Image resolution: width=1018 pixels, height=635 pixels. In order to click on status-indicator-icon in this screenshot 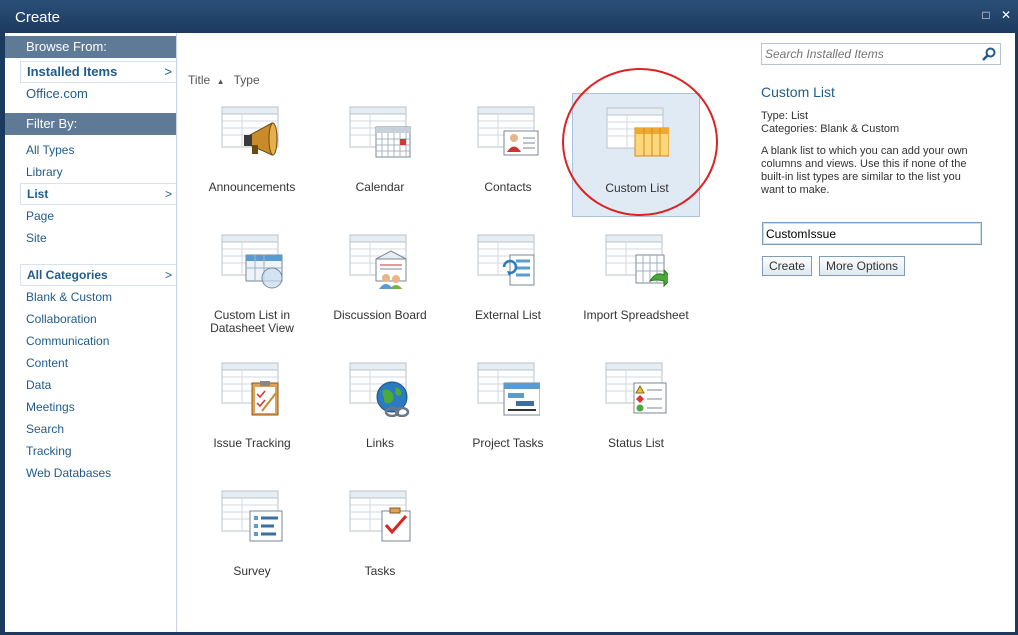, I will do `click(636, 388)`.